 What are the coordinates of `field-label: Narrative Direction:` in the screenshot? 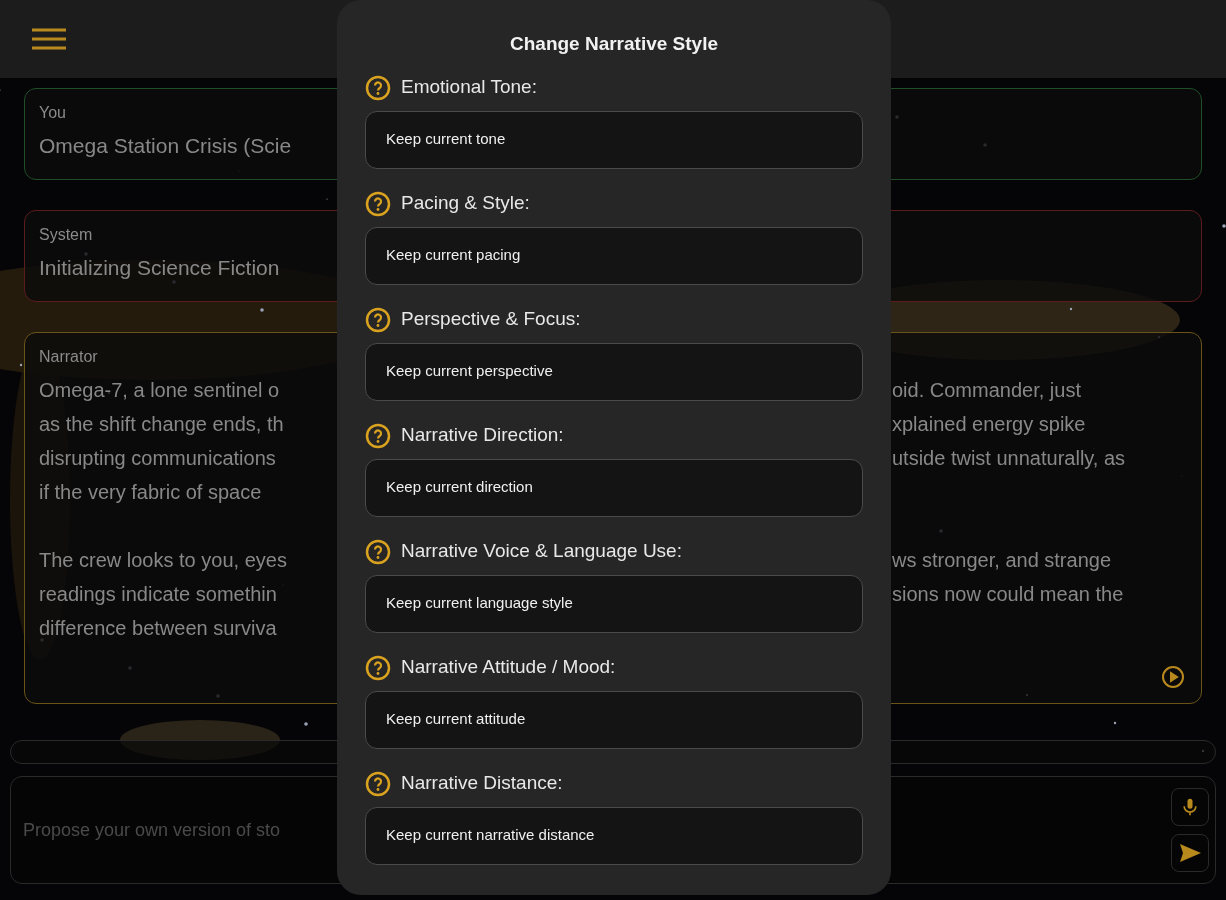 It's located at (482, 435).